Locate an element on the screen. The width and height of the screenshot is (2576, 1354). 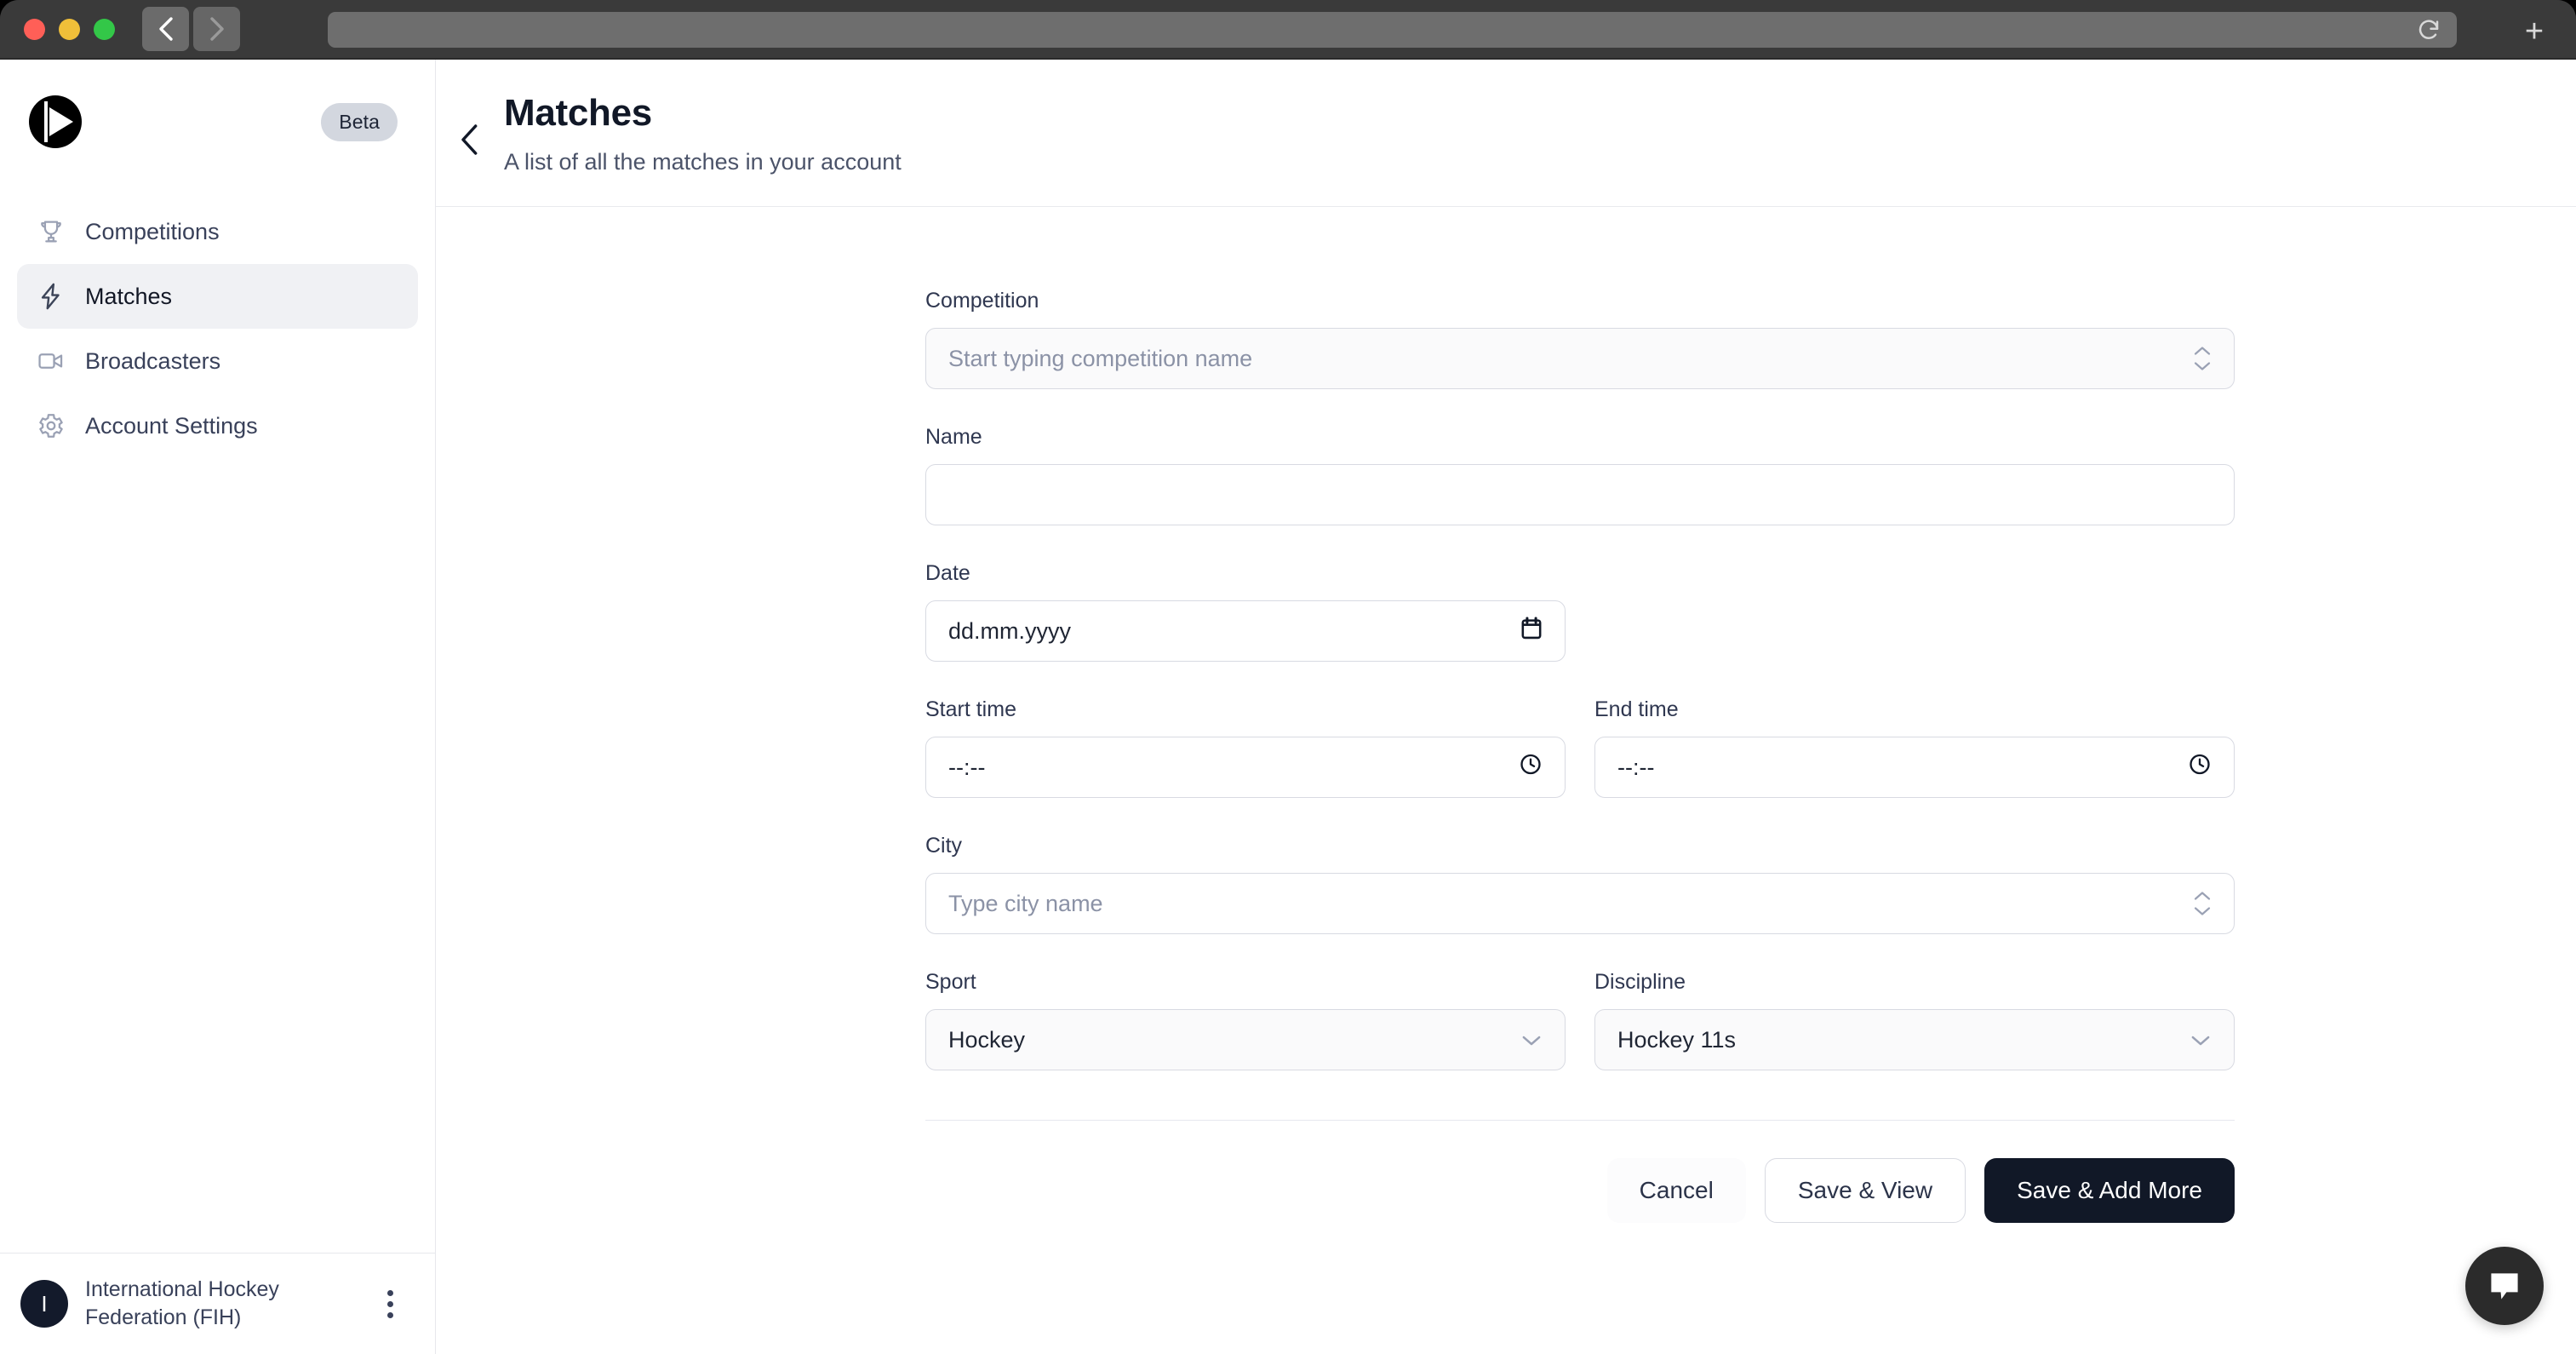
back-button is located at coordinates (165, 29).